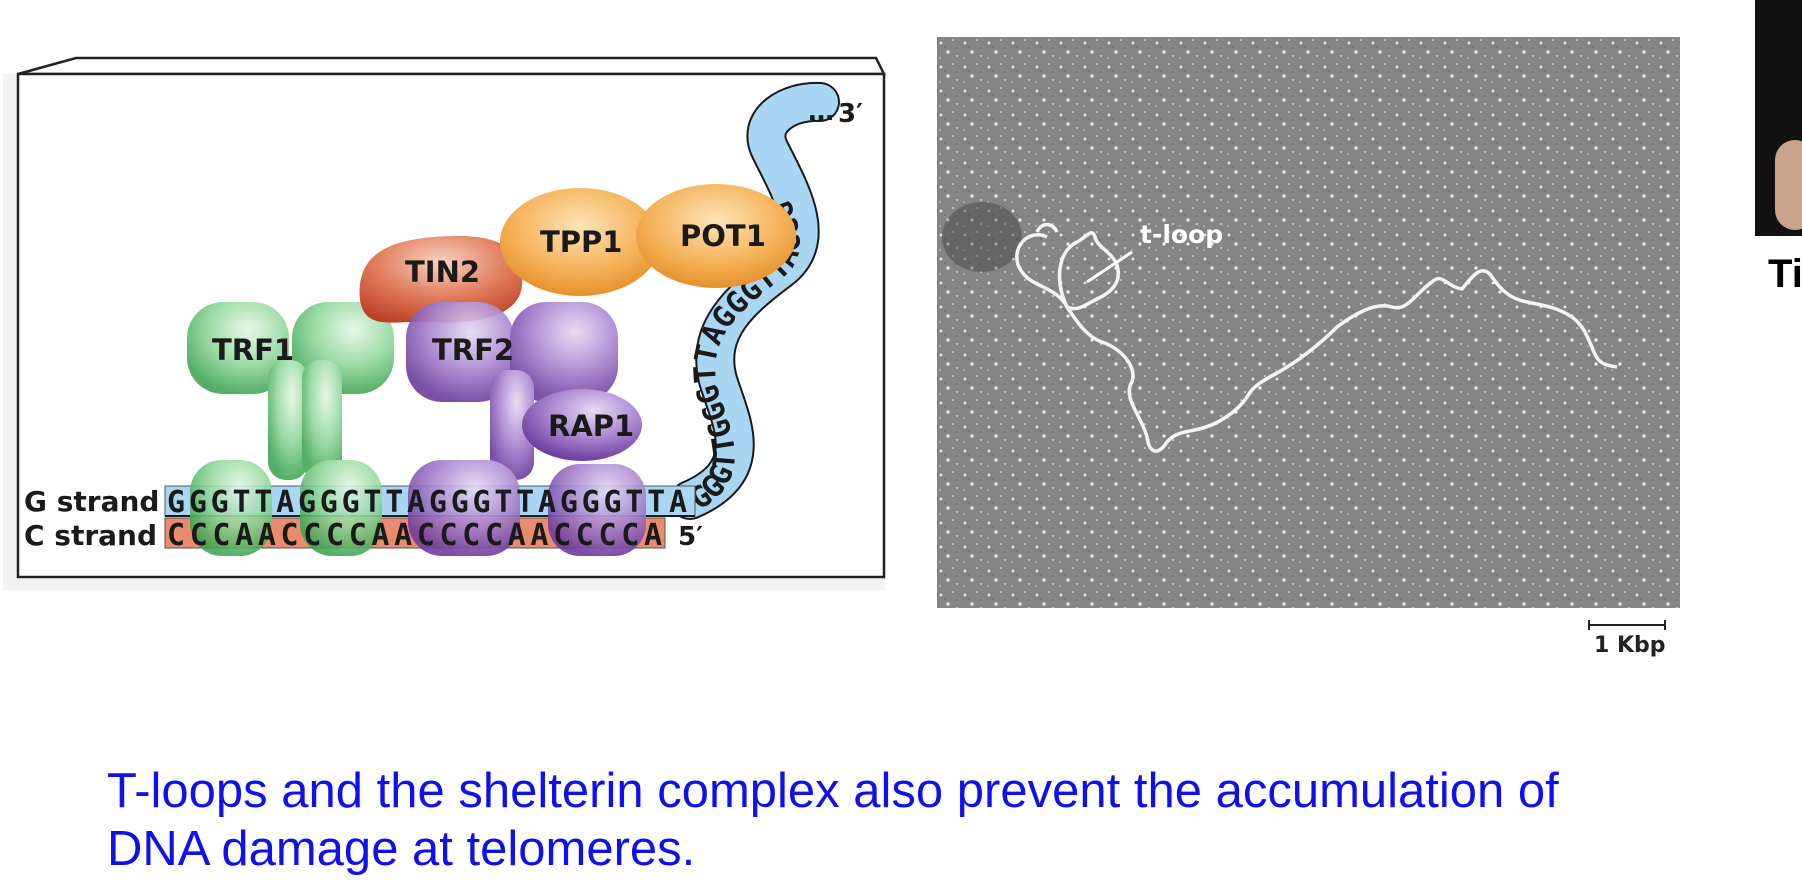 The height and width of the screenshot is (894, 1802). What do you see at coordinates (401, 849) in the screenshot?
I see `caption-line-2: DNA damage at telomeres.` at bounding box center [401, 849].